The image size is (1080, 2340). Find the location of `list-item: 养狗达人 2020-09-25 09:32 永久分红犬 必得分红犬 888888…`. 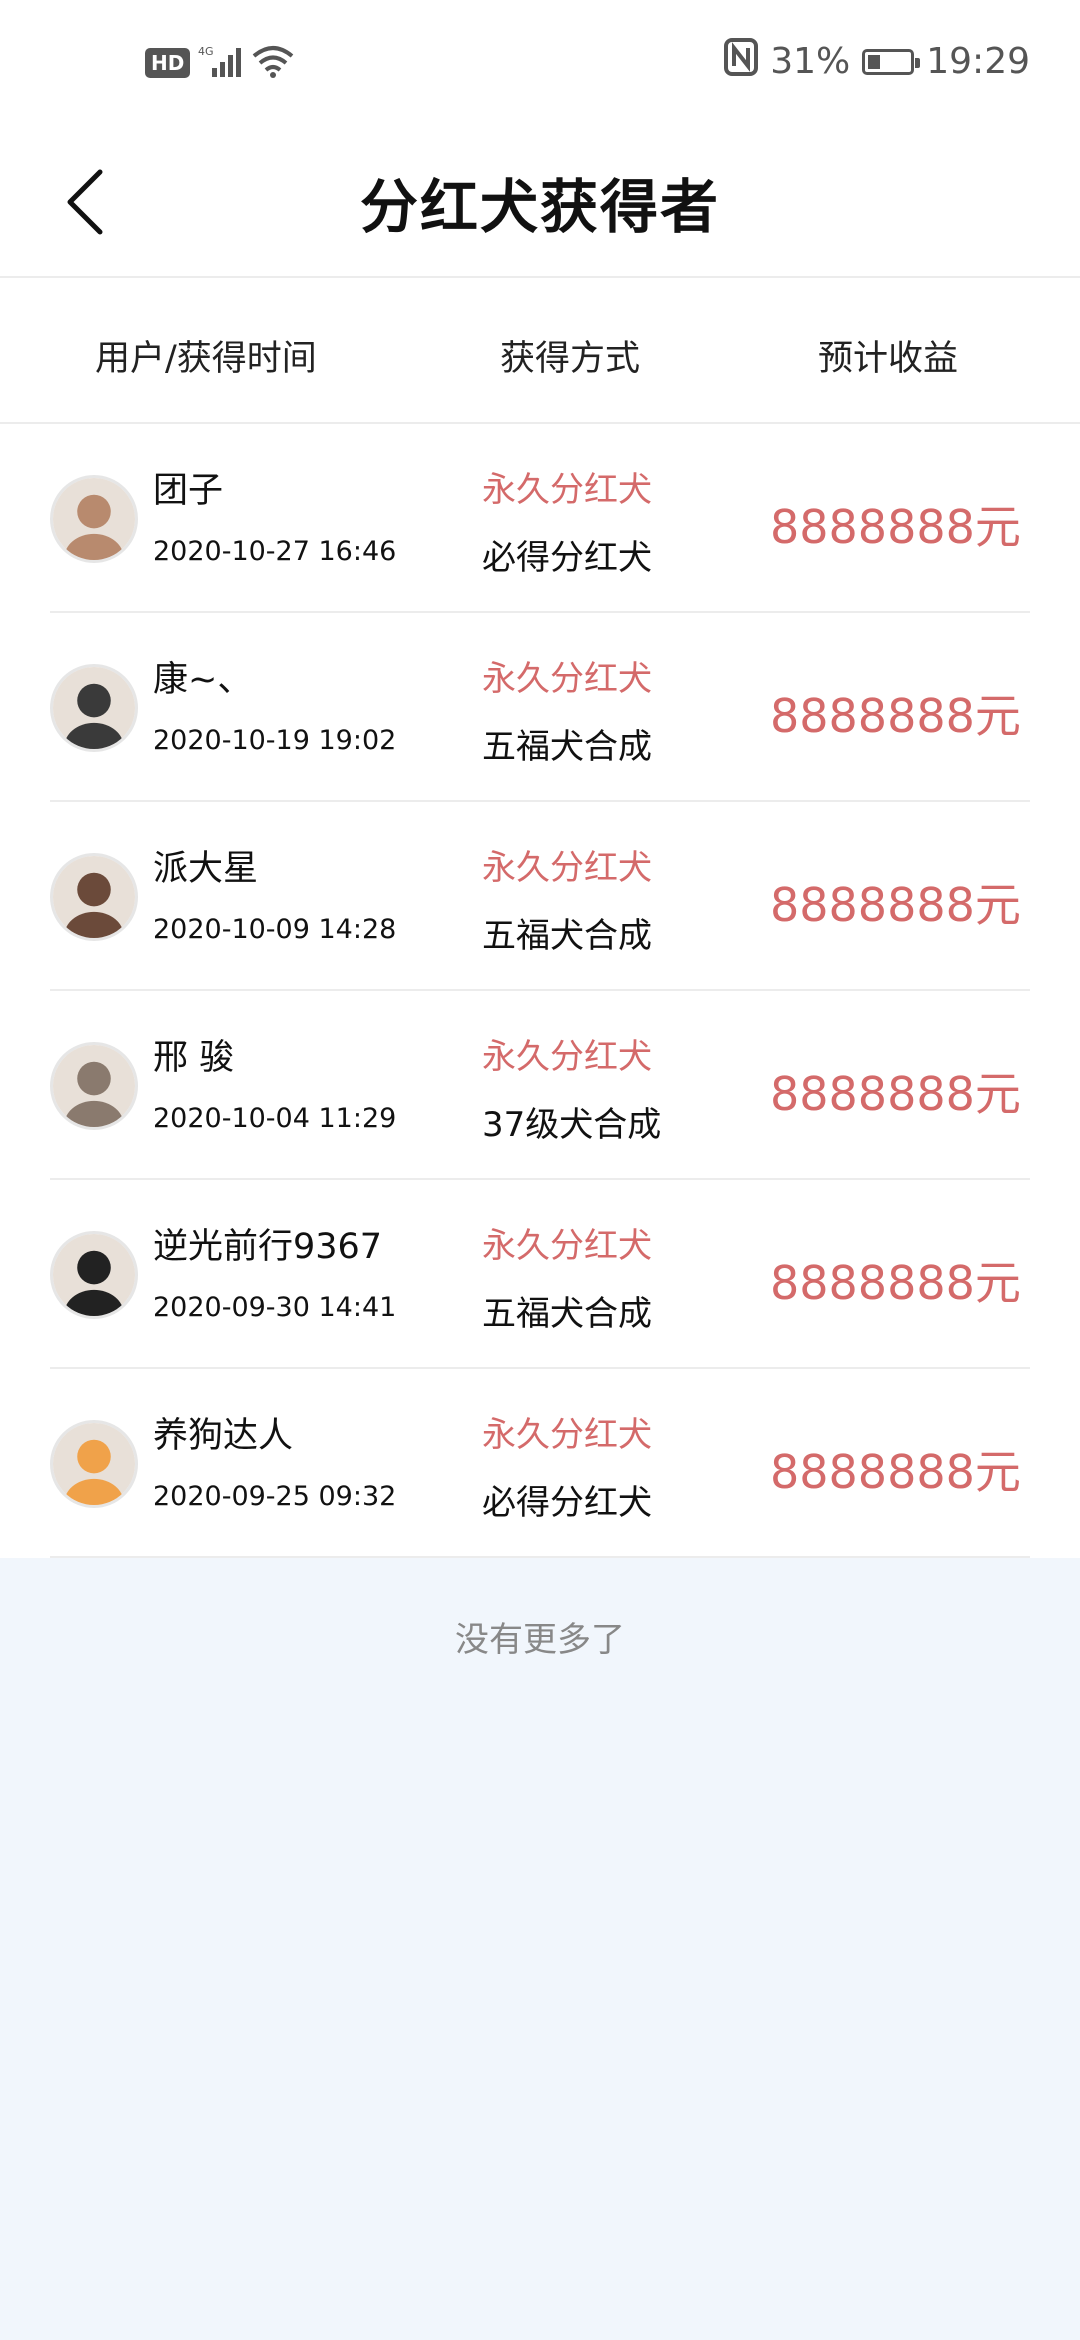

list-item: 养狗达人 2020-09-25 09:32 永久分红犬 必得分红犬 888888… is located at coordinates (540, 1463).